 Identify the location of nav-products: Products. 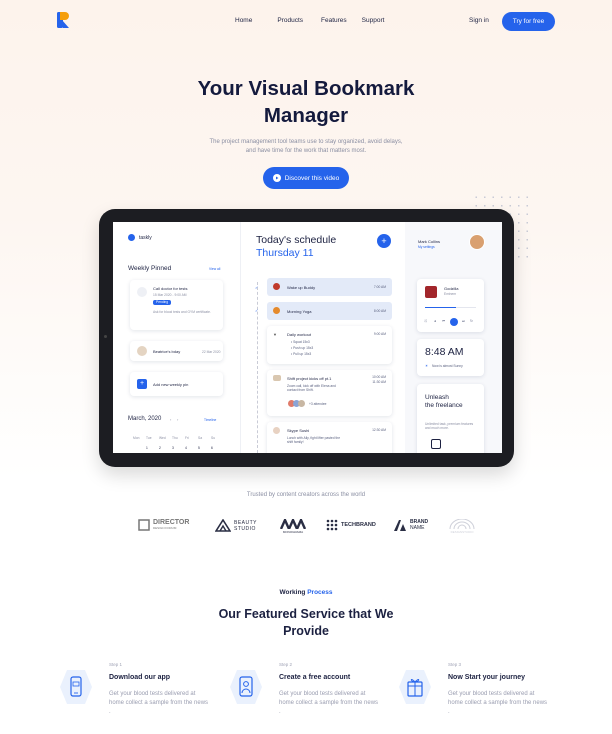
(290, 20).